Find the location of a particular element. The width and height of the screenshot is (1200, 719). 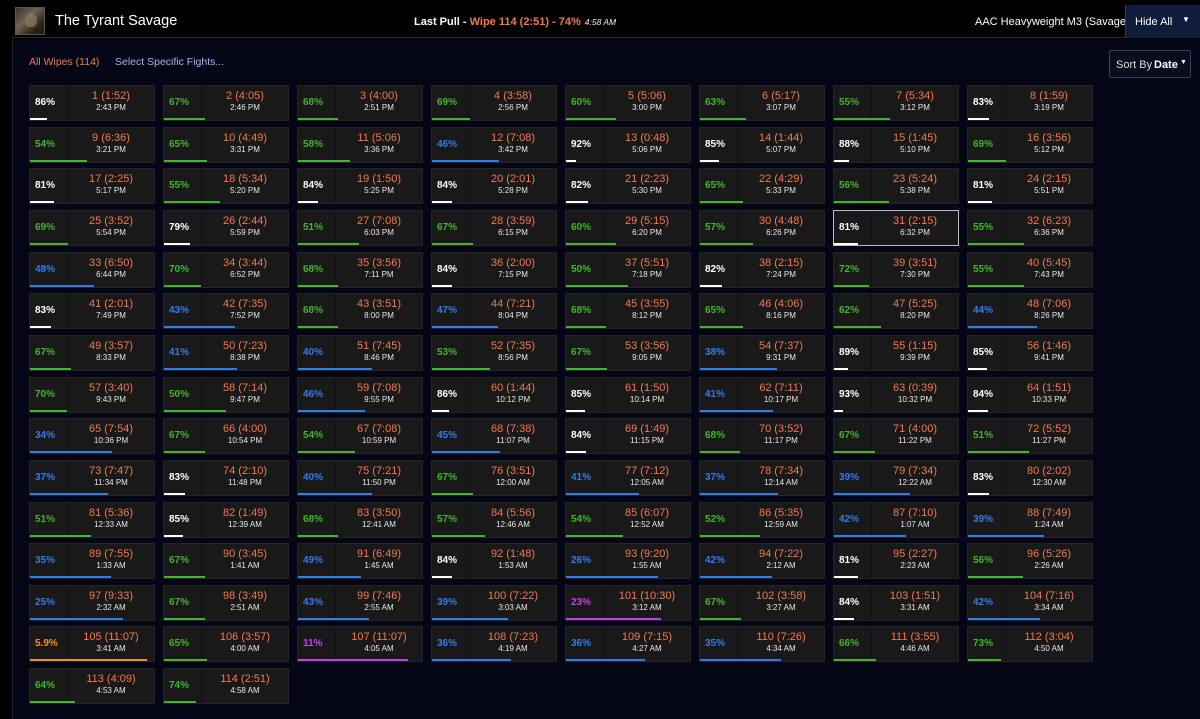

fight-tile: 81% 24 (2:15) 5:51 PM is located at coordinates (1030, 186).